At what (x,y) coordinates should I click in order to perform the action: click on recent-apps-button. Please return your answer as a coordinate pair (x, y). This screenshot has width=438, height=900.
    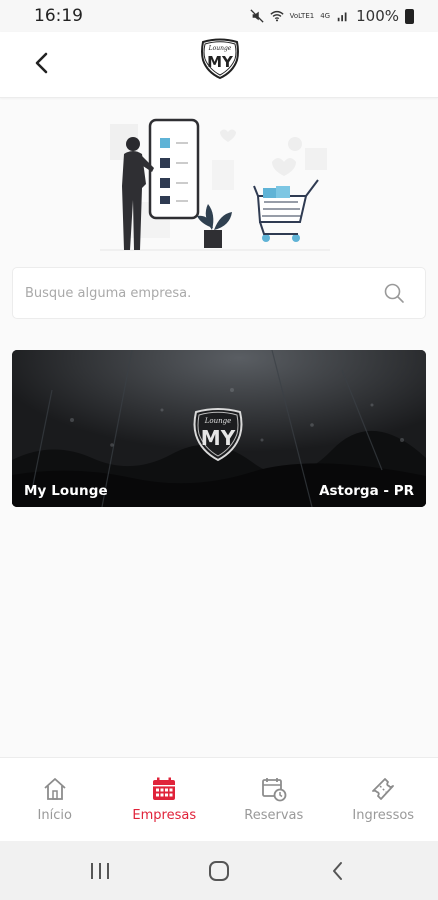
    Looking at the image, I should click on (100, 871).